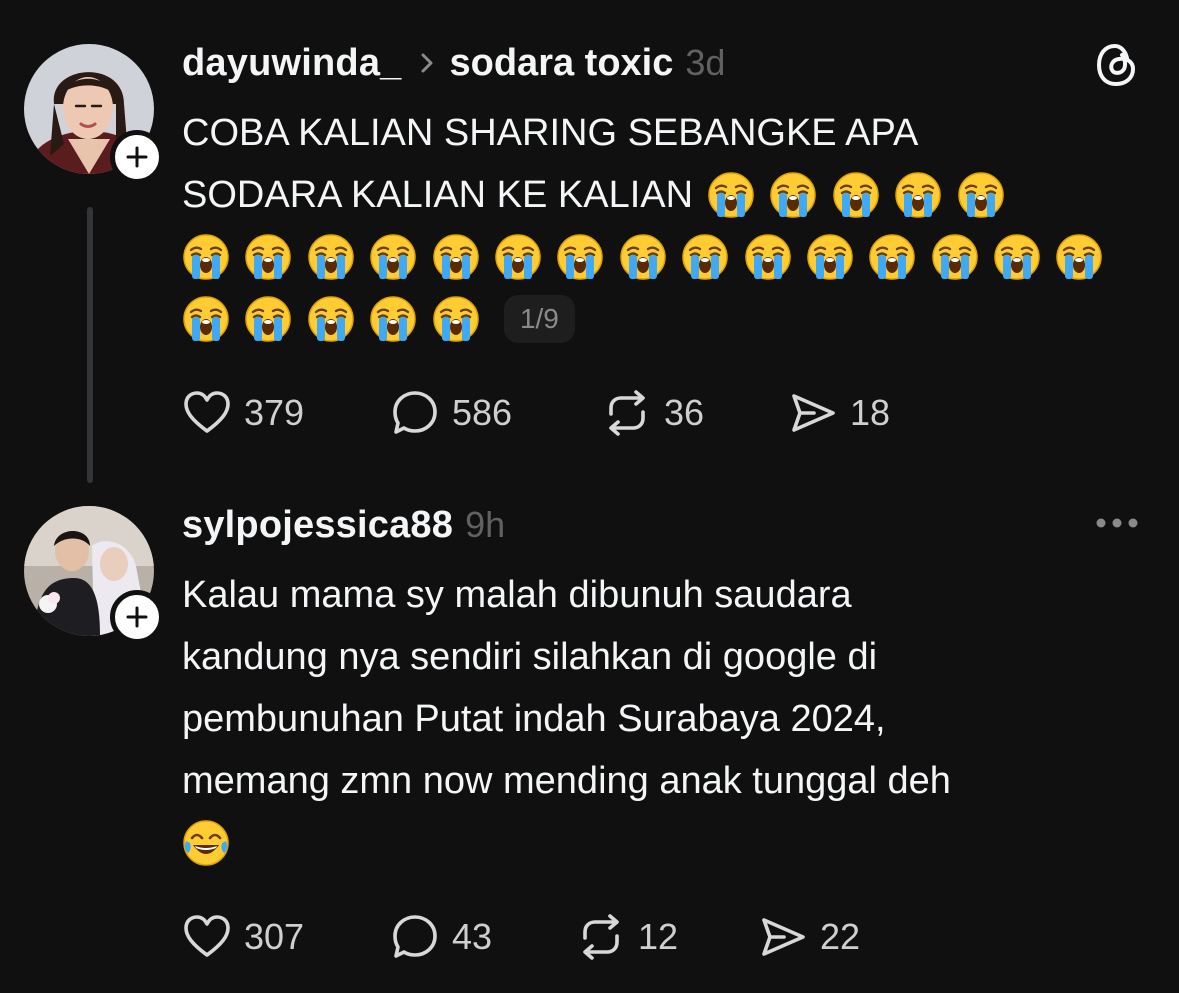 The width and height of the screenshot is (1179, 993). What do you see at coordinates (705, 62) in the screenshot?
I see `timestamp: 3d` at bounding box center [705, 62].